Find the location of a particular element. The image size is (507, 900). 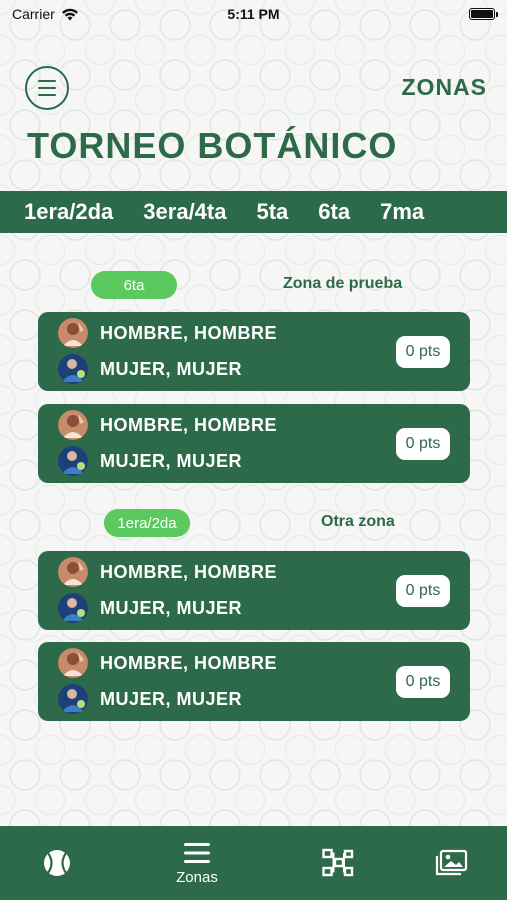

tab-6ta: 6ta is located at coordinates (334, 212).